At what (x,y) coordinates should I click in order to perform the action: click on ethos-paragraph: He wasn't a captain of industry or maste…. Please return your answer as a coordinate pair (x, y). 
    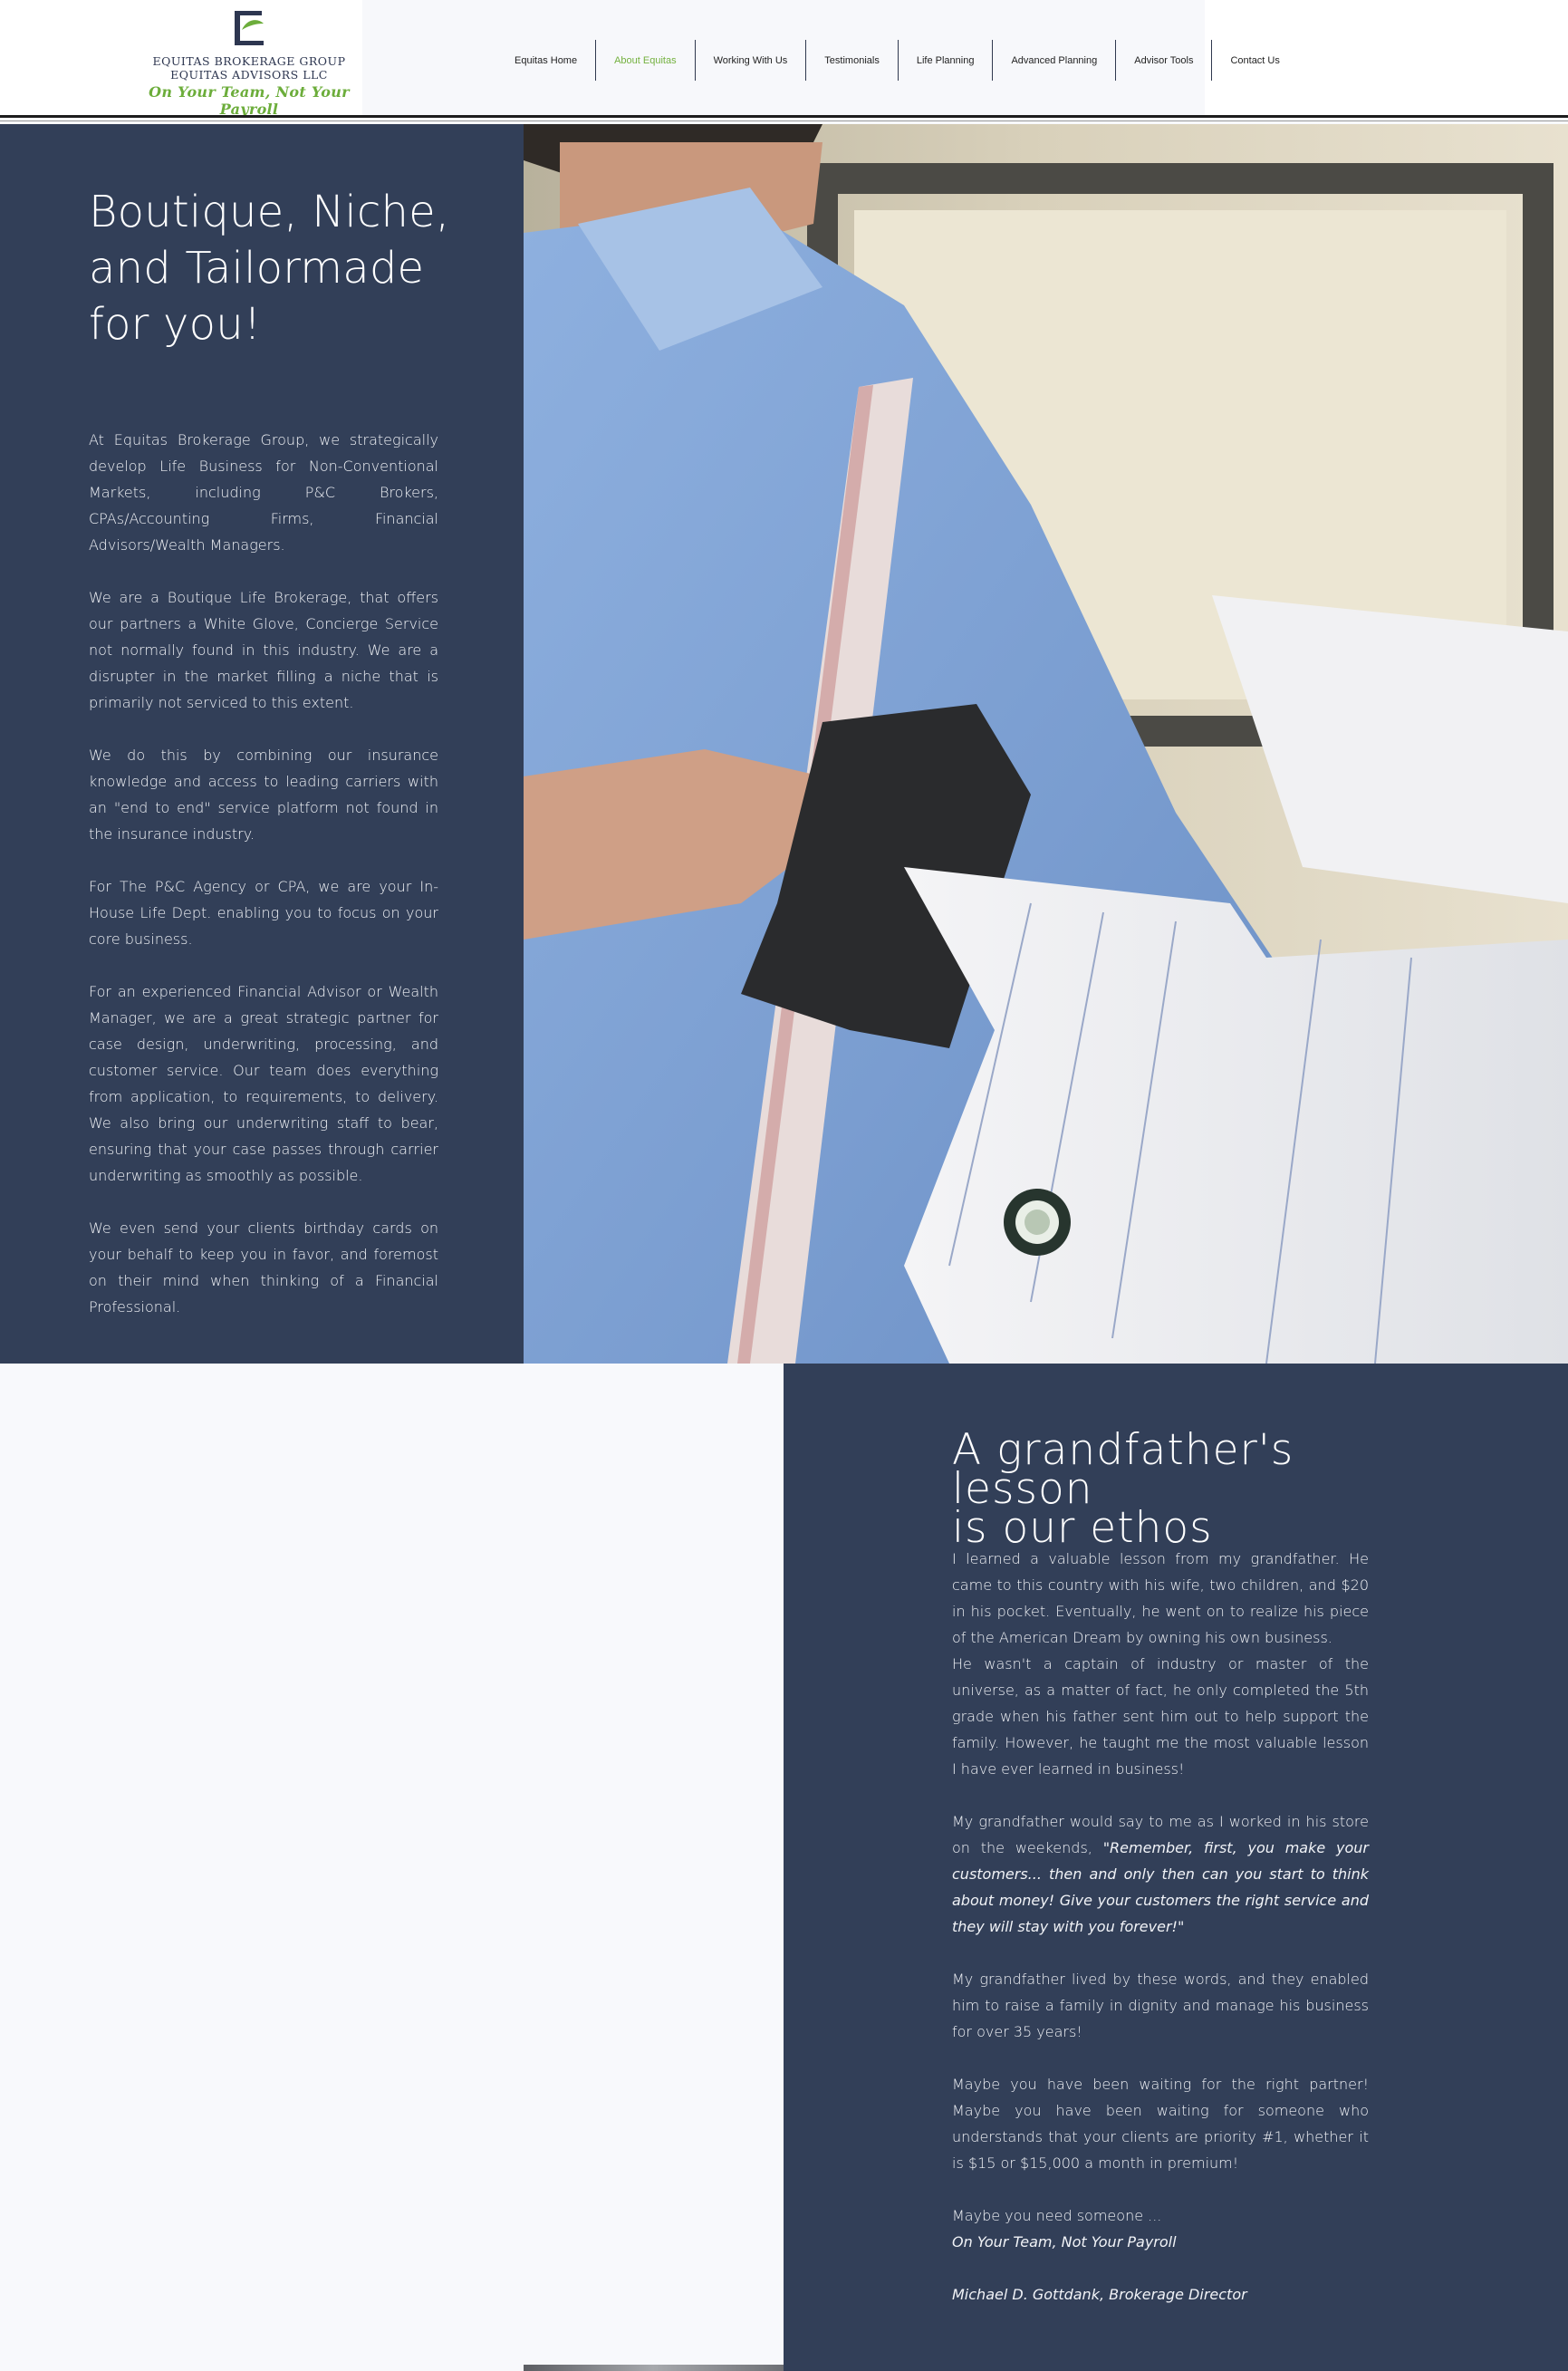
    Looking at the image, I should click on (1160, 1717).